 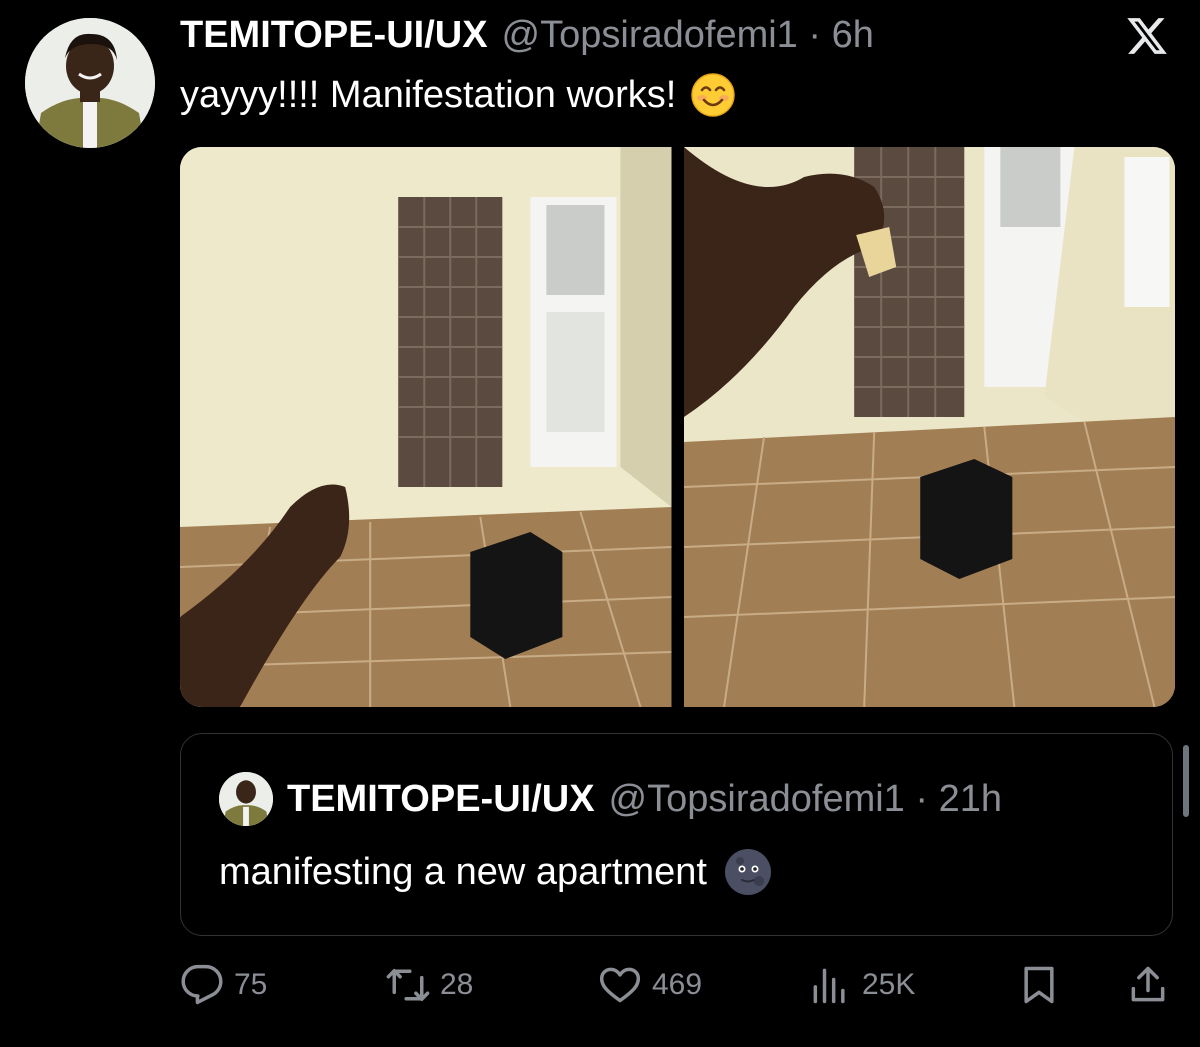 I want to click on tweet-text: yayyy!!!! Manifestation works!, so click(x=428, y=94).